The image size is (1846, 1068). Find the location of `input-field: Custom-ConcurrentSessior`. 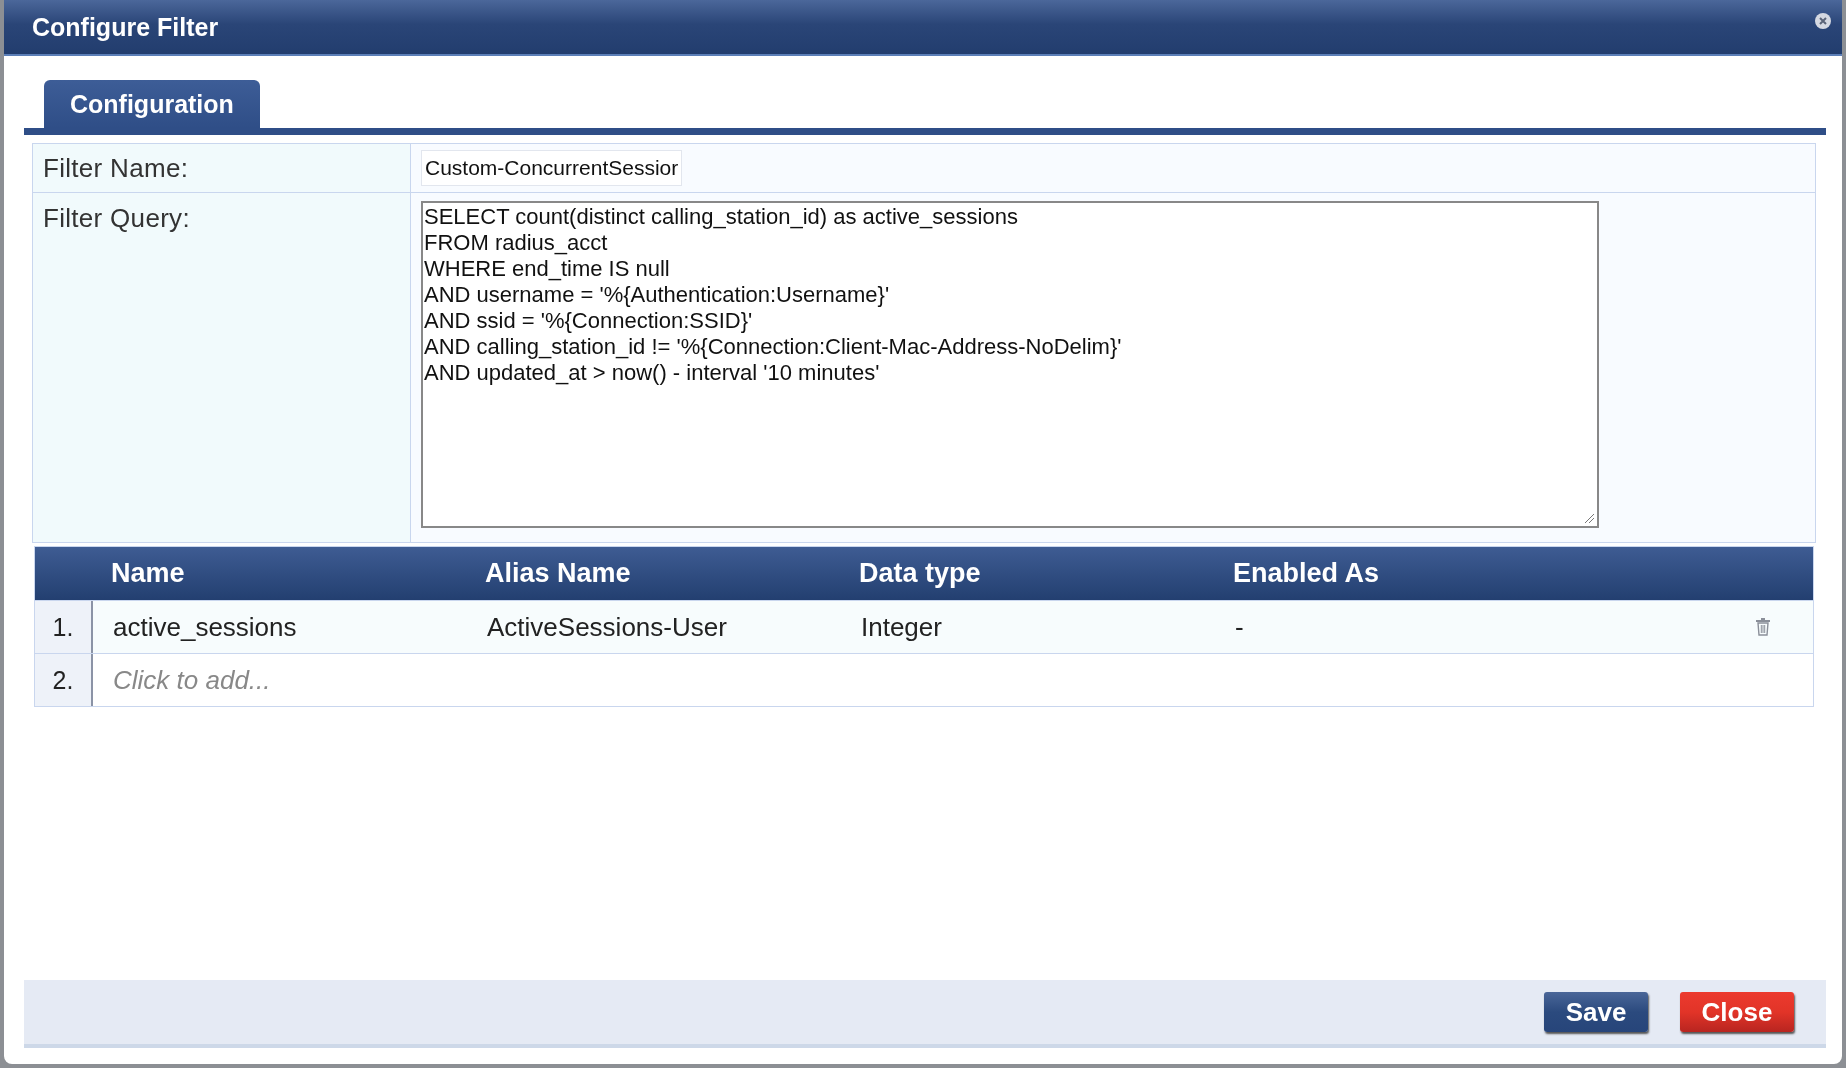

input-field: Custom-ConcurrentSessior is located at coordinates (552, 168).